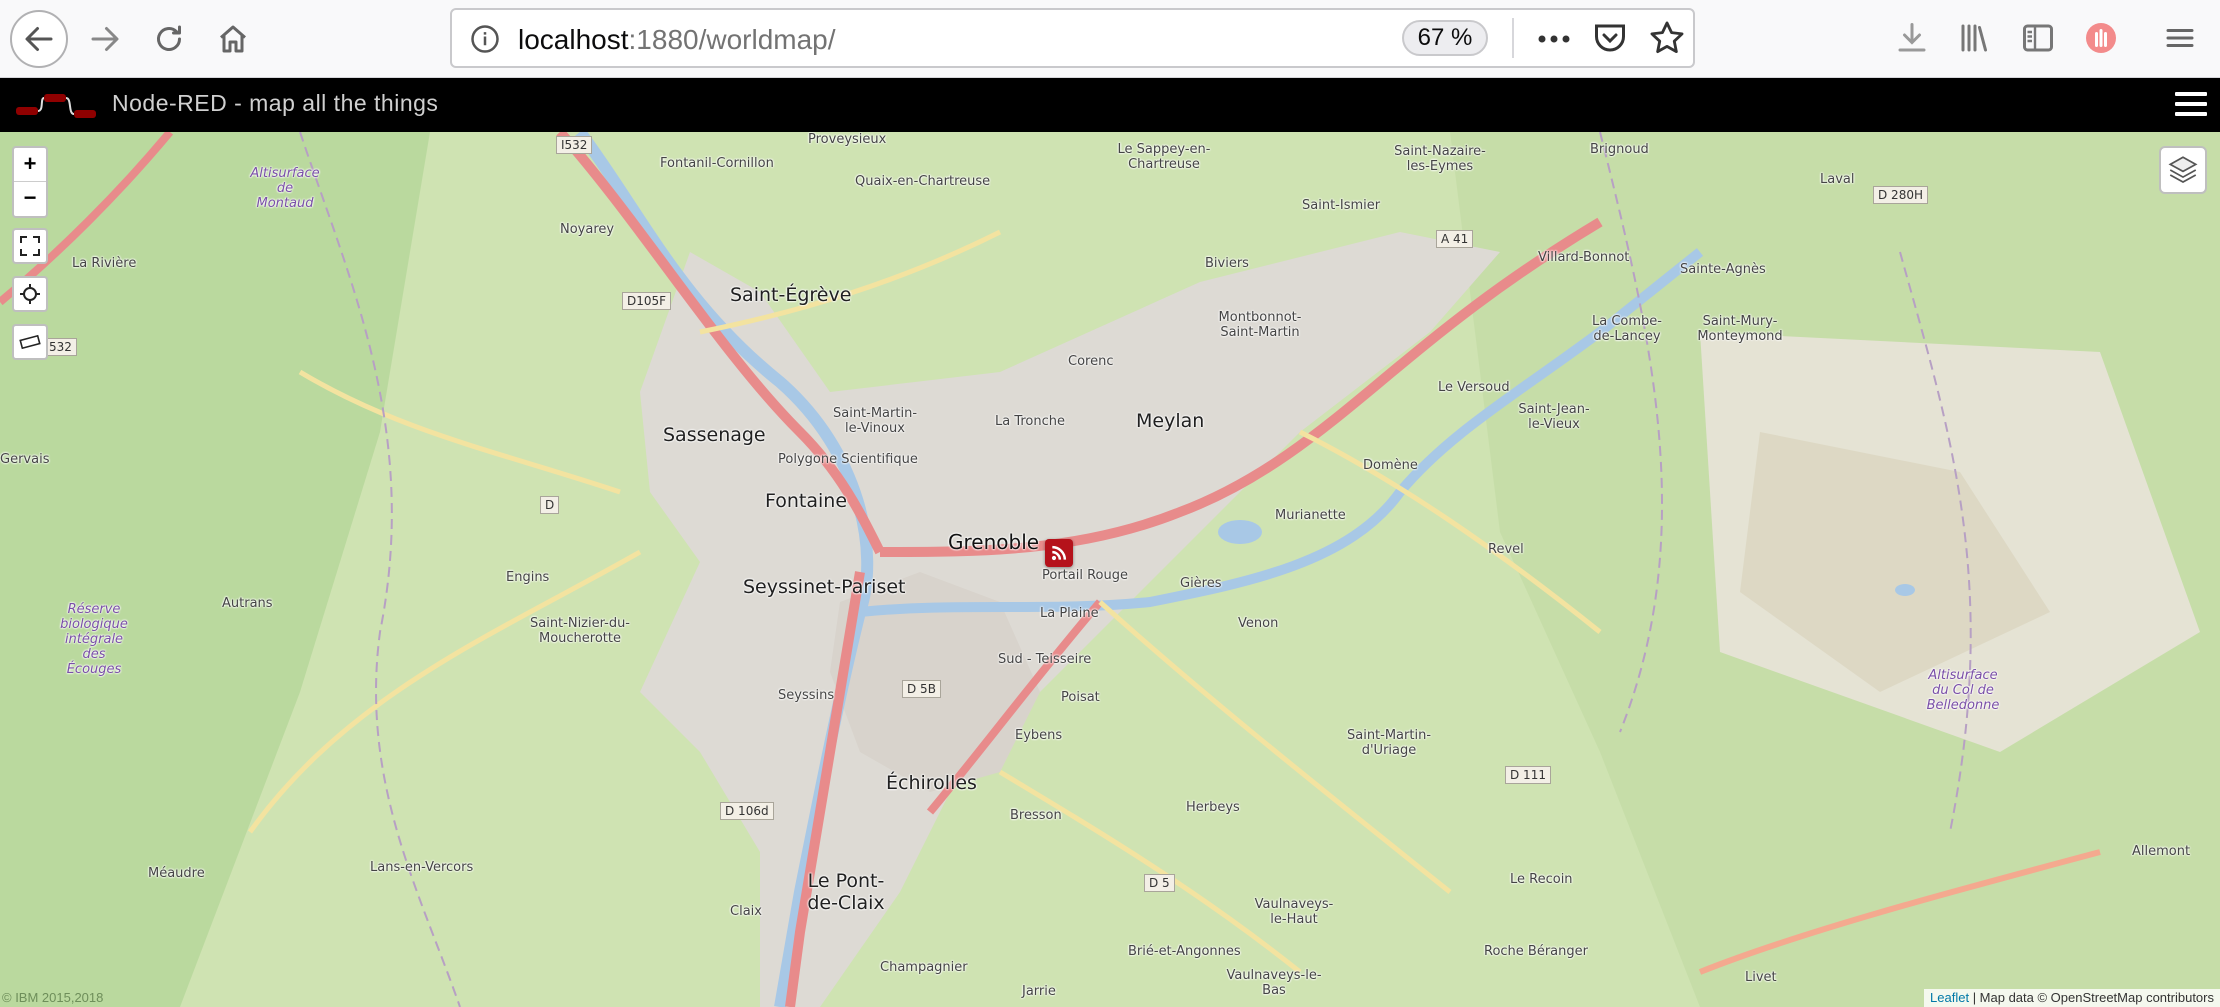  I want to click on place-label: Portail Rouge, so click(1085, 575).